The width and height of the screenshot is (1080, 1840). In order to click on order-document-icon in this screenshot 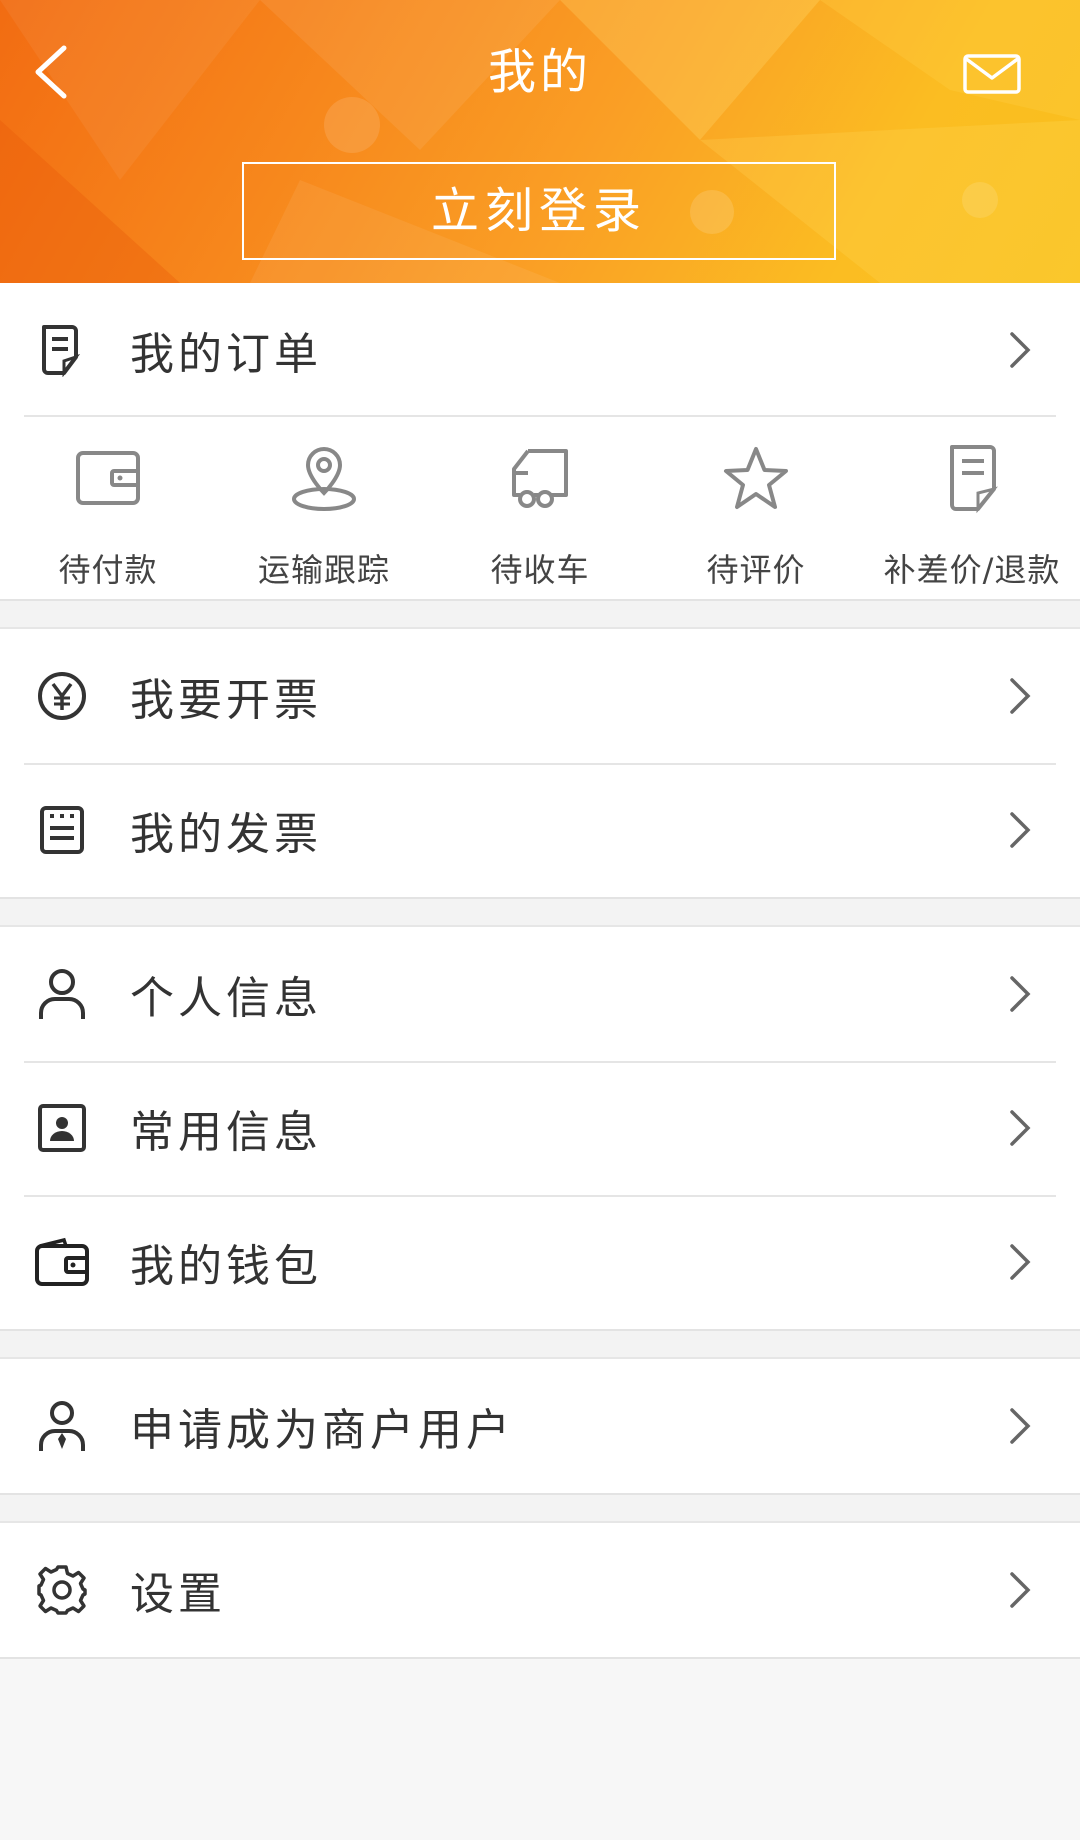, I will do `click(62, 350)`.